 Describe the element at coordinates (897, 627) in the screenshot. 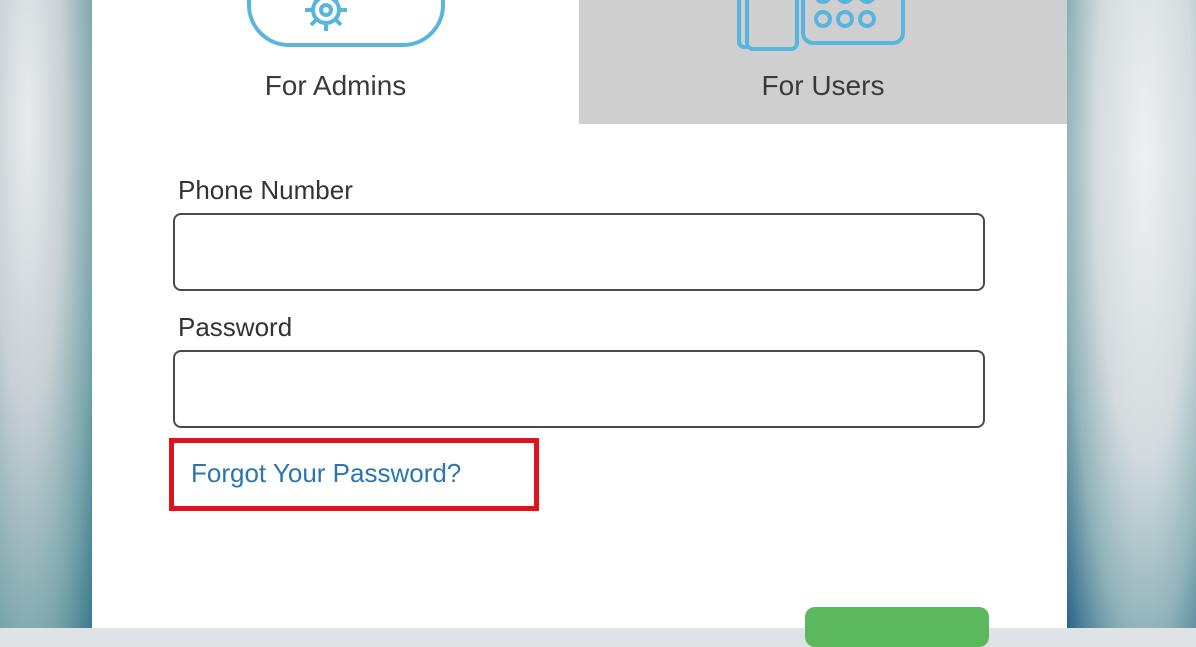

I see `login-button` at that location.